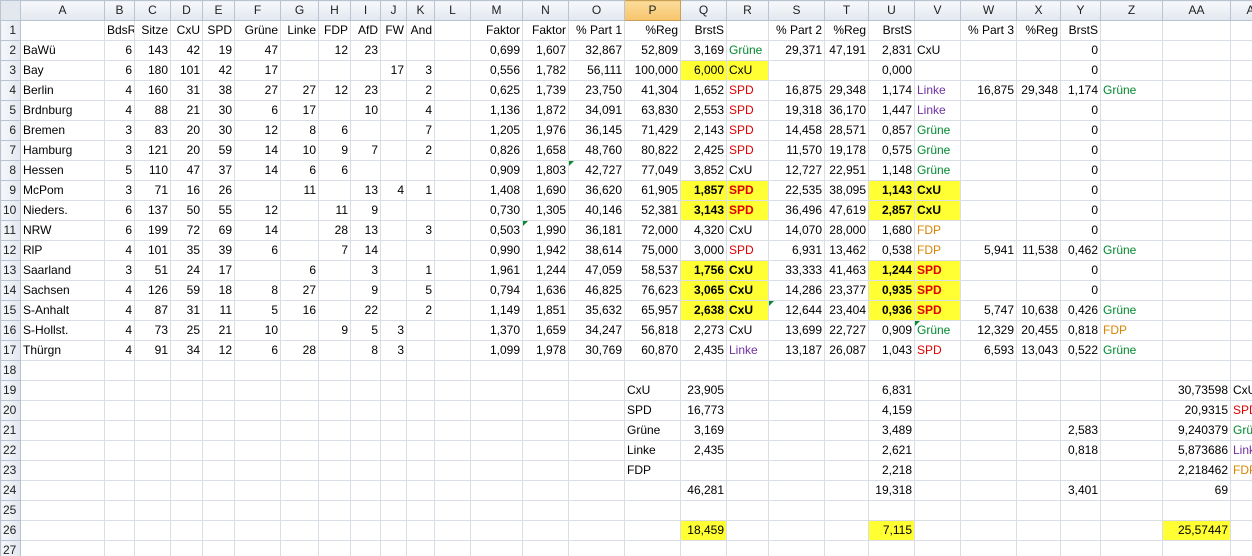 The height and width of the screenshot is (556, 1252). I want to click on cell-Q12: 3,000, so click(703, 250).